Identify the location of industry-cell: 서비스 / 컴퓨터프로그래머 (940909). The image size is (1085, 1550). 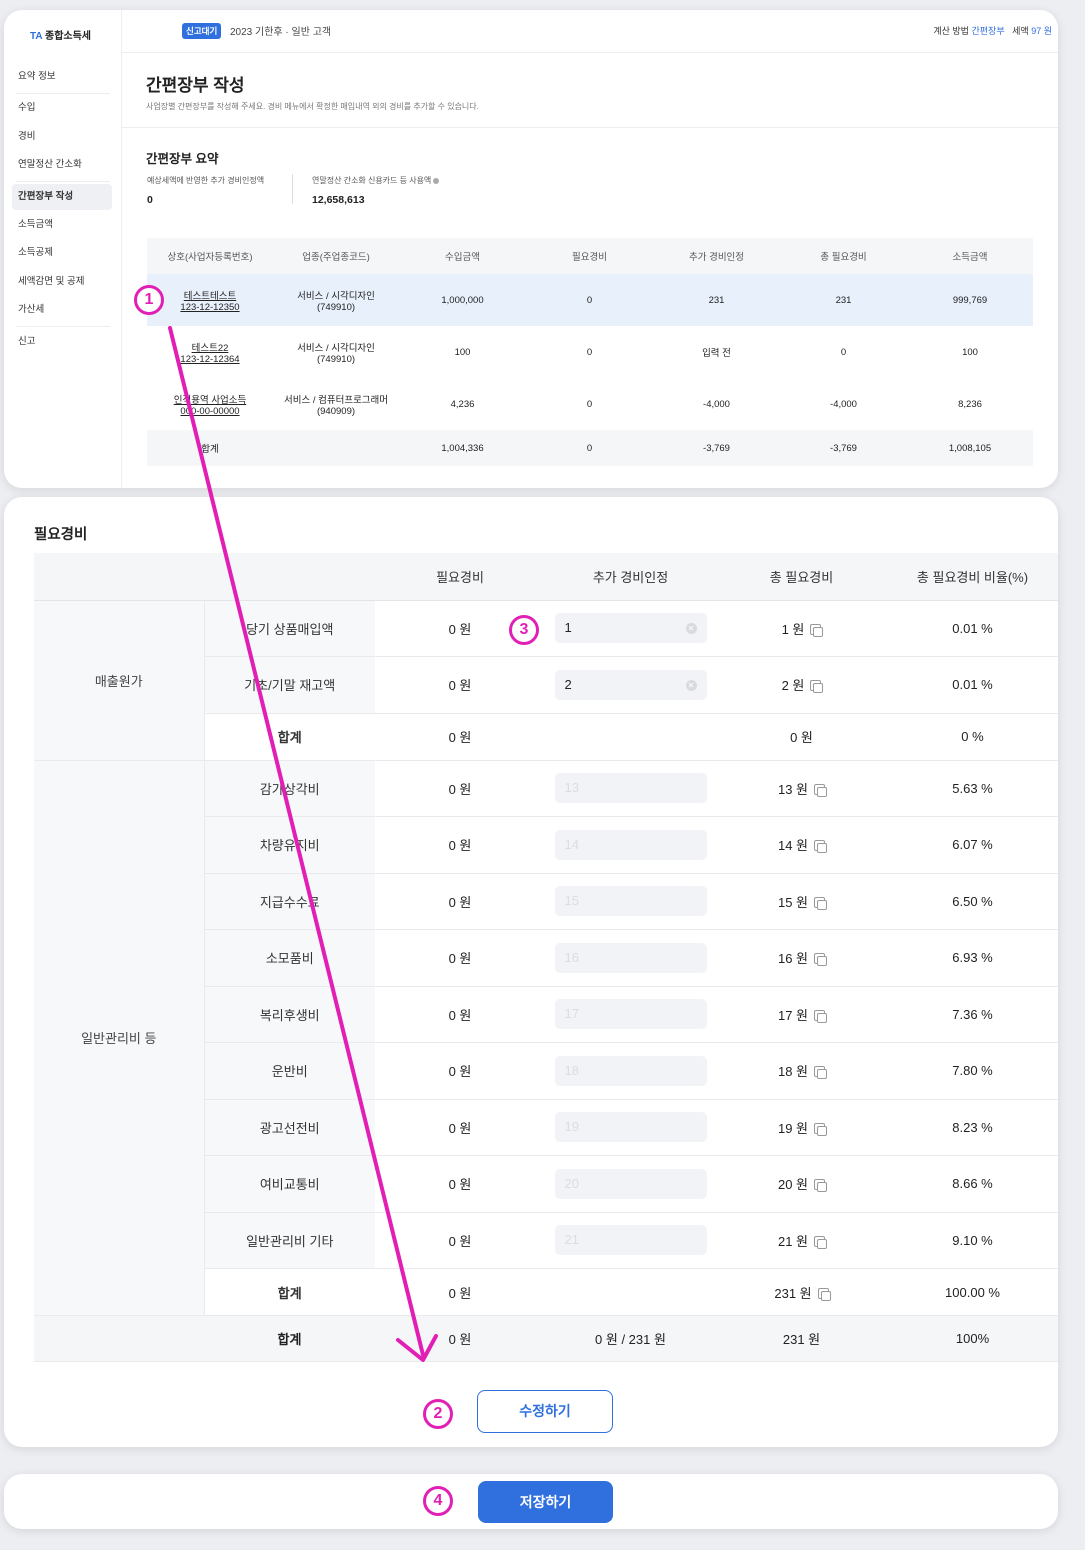
(336, 405).